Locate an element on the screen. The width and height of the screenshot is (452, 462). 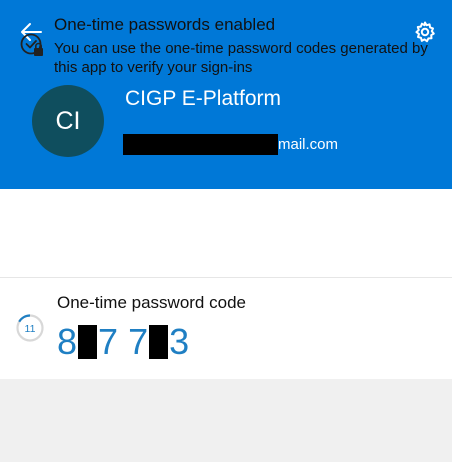
shield-check-icon is located at coordinates (31, 44).